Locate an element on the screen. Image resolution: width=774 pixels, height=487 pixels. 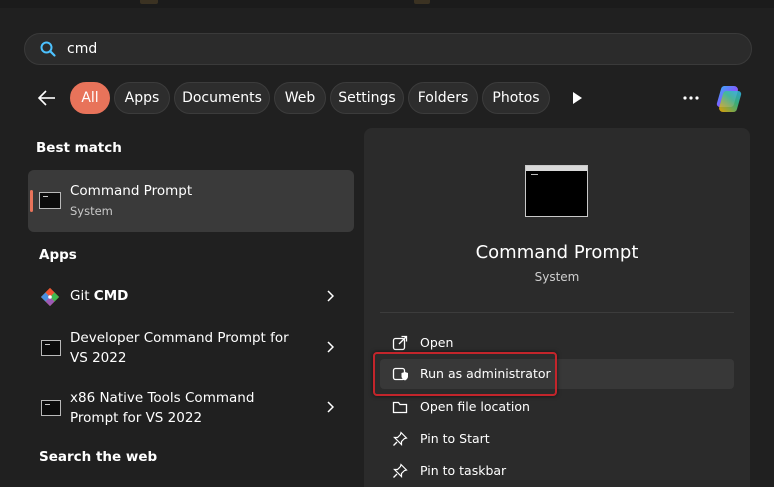
list-item-label-line2: VS 2022 is located at coordinates (98, 358).